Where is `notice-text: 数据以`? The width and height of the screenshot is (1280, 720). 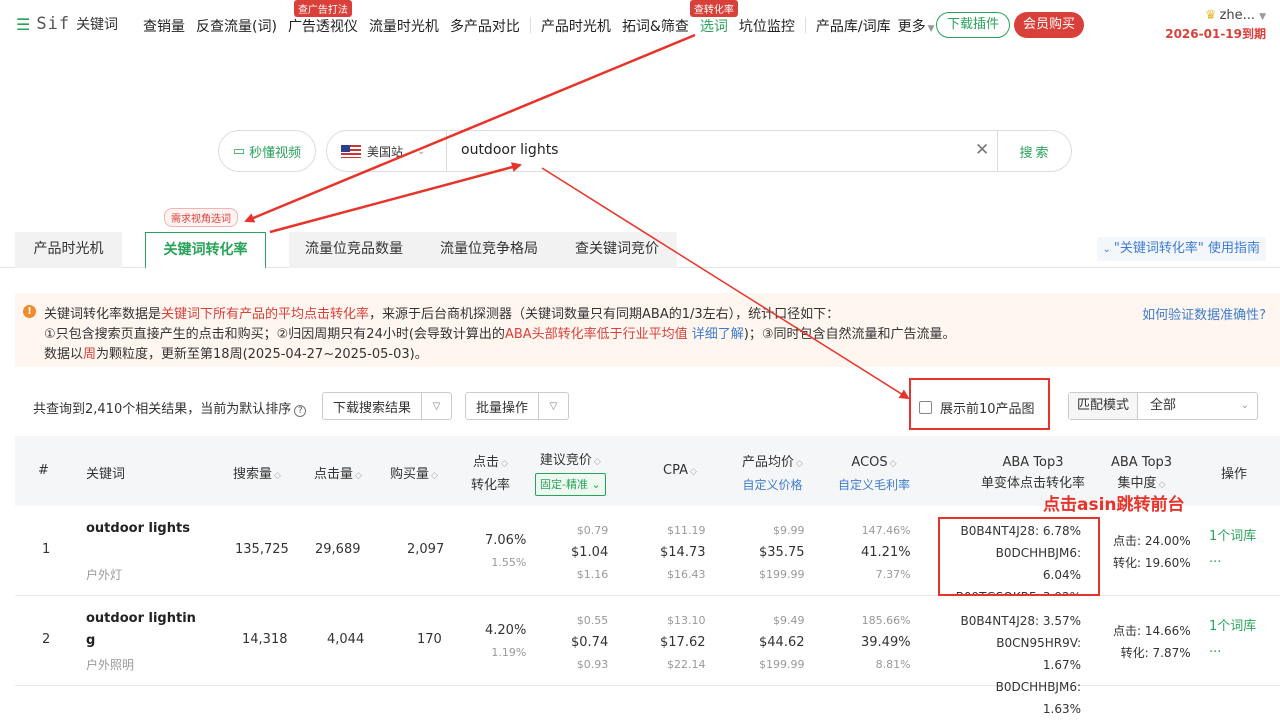
notice-text: 数据以 is located at coordinates (64, 354).